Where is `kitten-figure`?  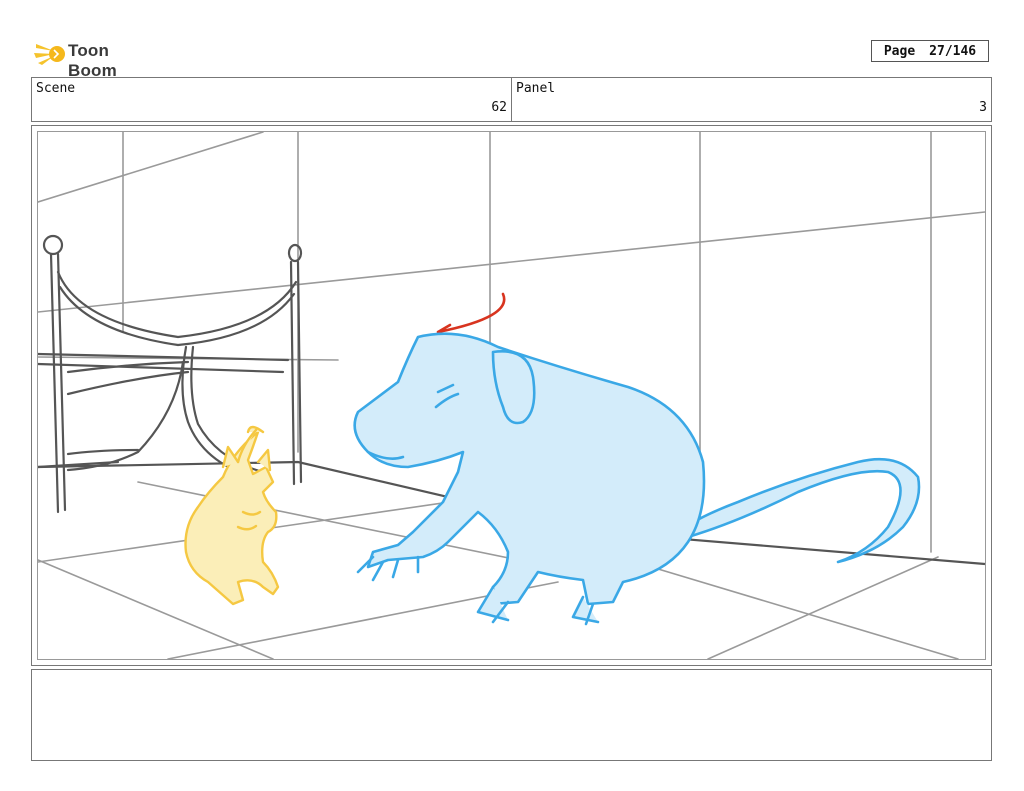
kitten-figure is located at coordinates (232, 515).